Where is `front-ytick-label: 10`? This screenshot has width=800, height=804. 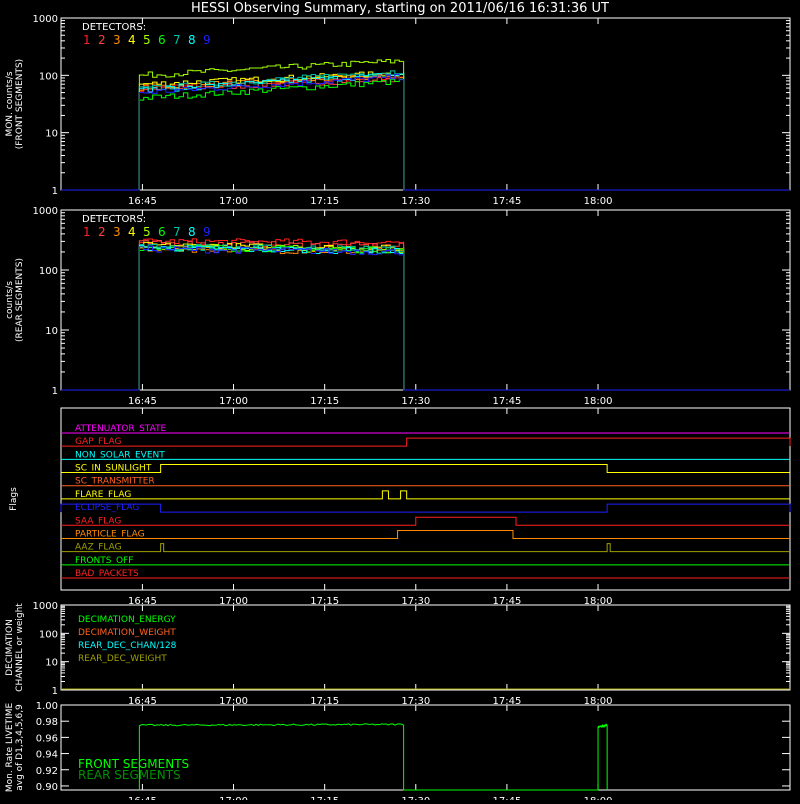
front-ytick-label: 10 is located at coordinates (51, 134).